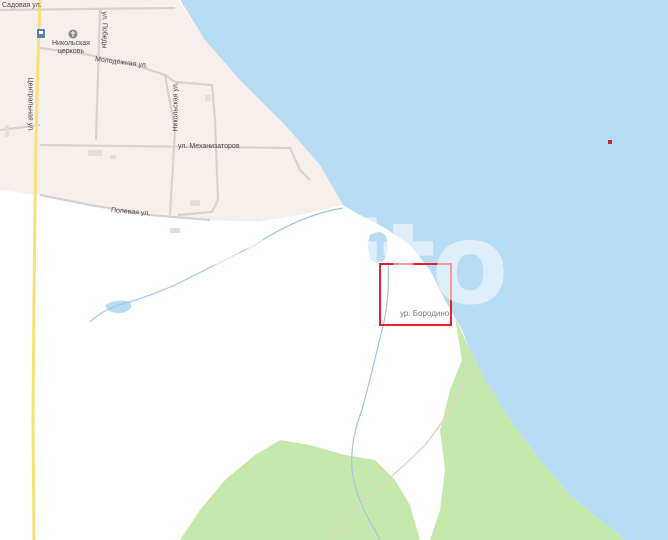  What do you see at coordinates (378, 247) in the screenshot?
I see `pond-north` at bounding box center [378, 247].